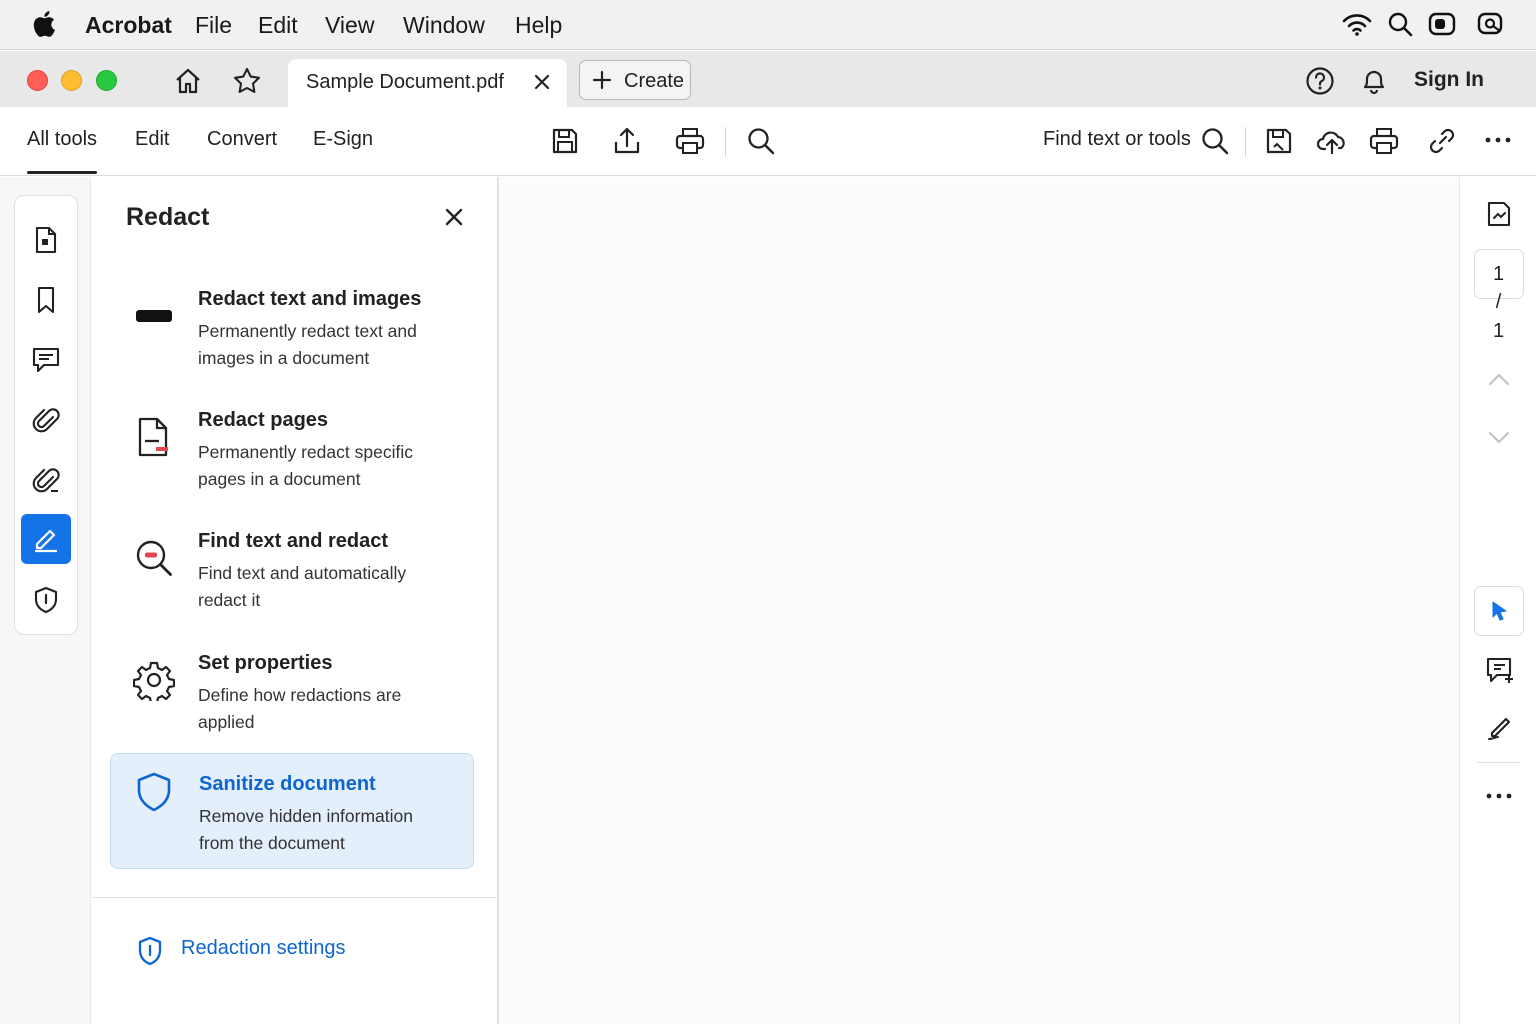  I want to click on save-as-icon, so click(1279, 141).